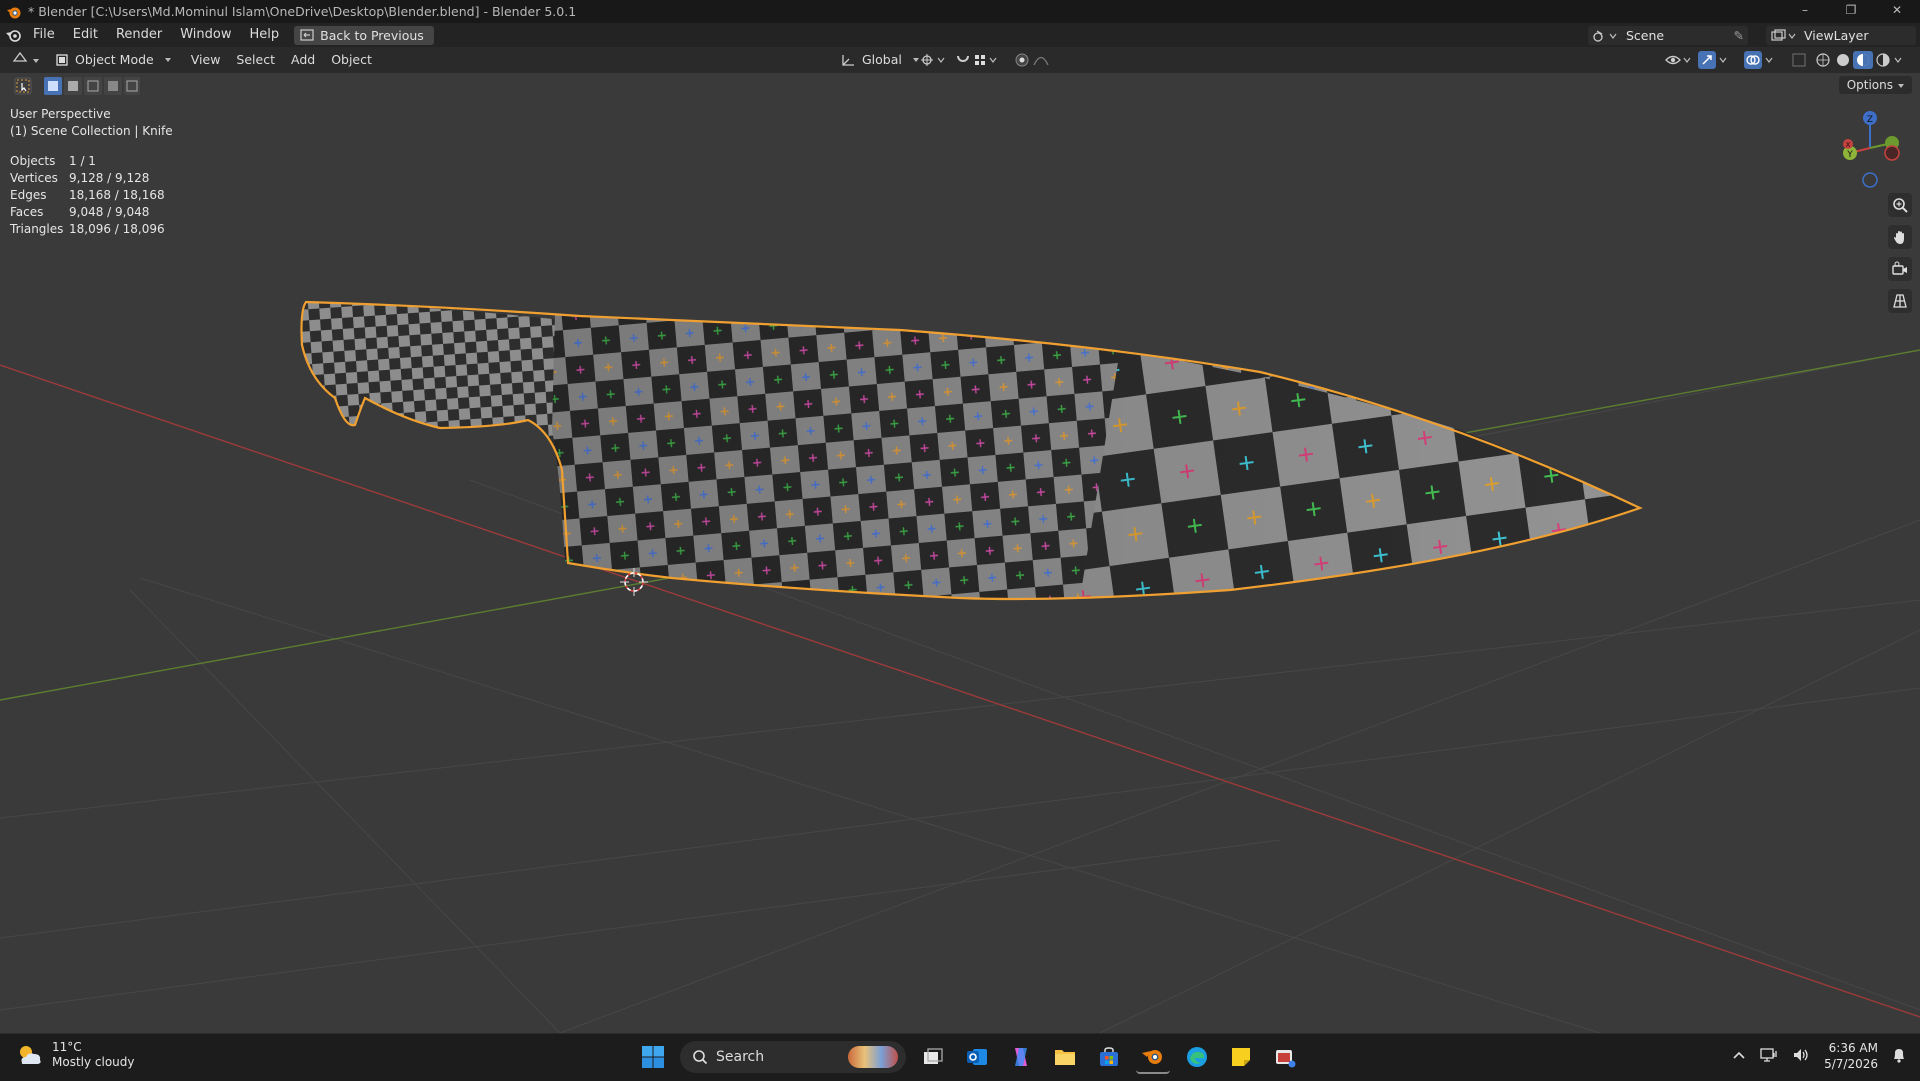 Image resolution: width=1920 pixels, height=1081 pixels. Describe the element at coordinates (1849, 155) in the screenshot. I see `svg-text: Y` at that location.